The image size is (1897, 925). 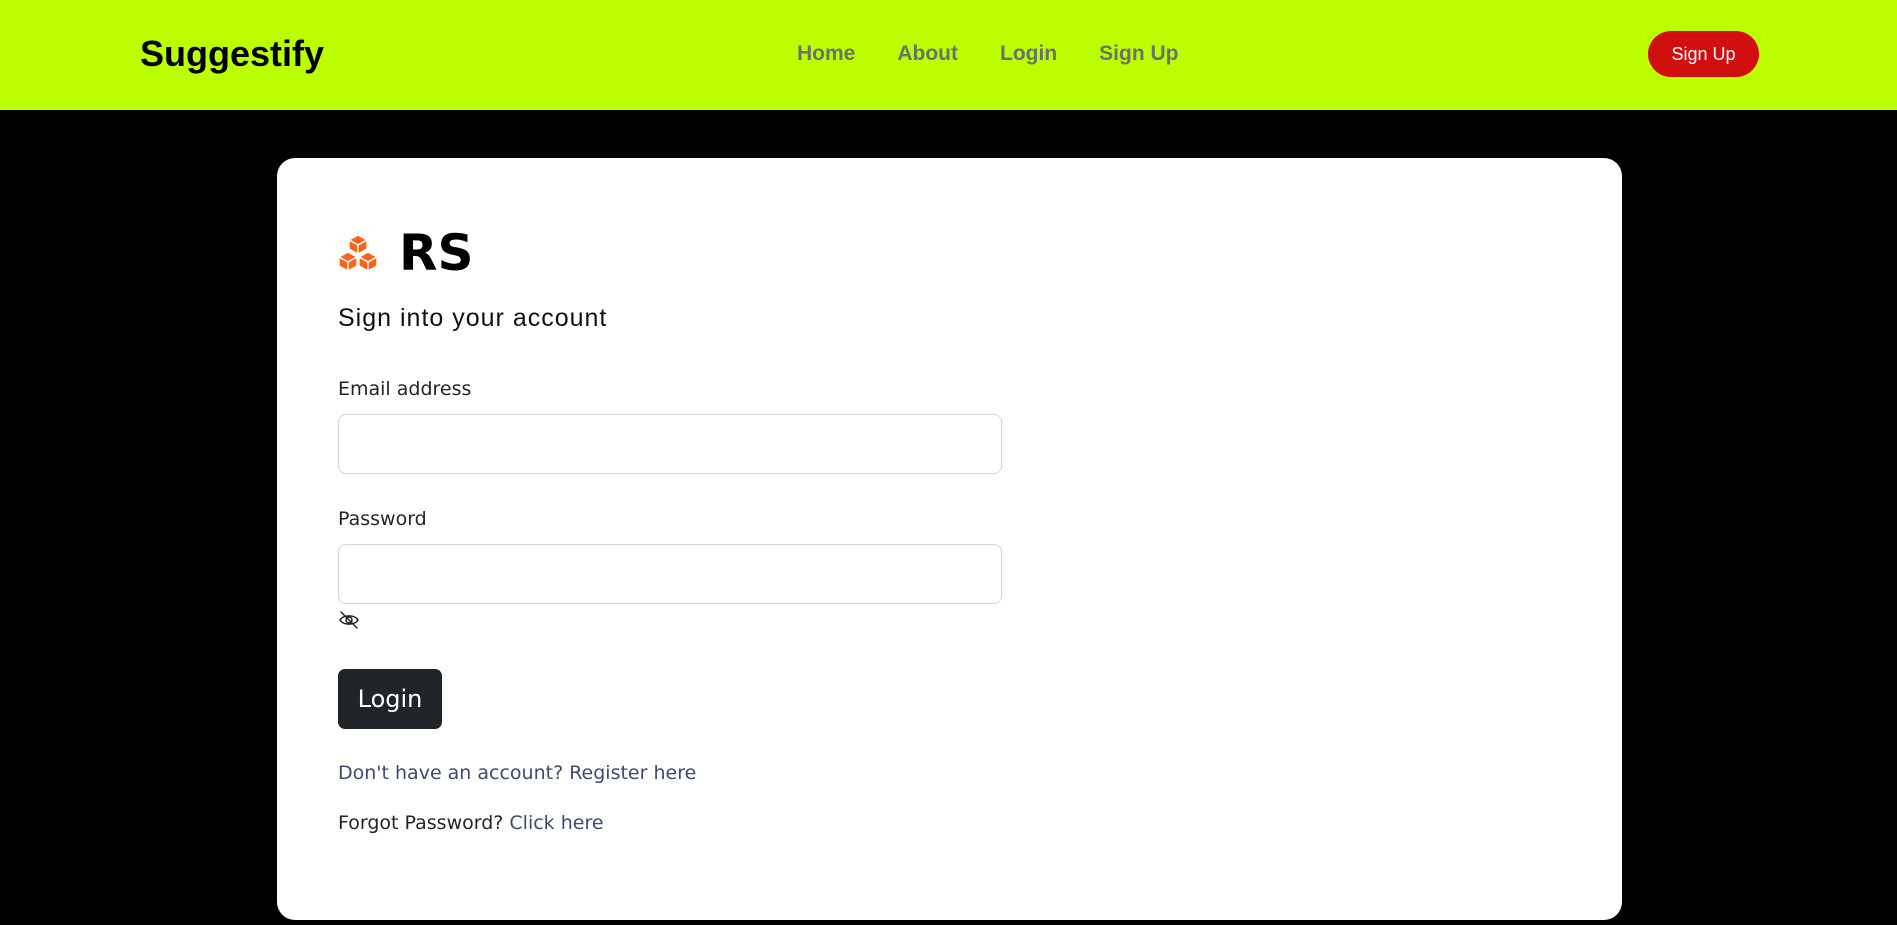 What do you see at coordinates (1138, 54) in the screenshot?
I see `nav-link-signup: Sign Up` at bounding box center [1138, 54].